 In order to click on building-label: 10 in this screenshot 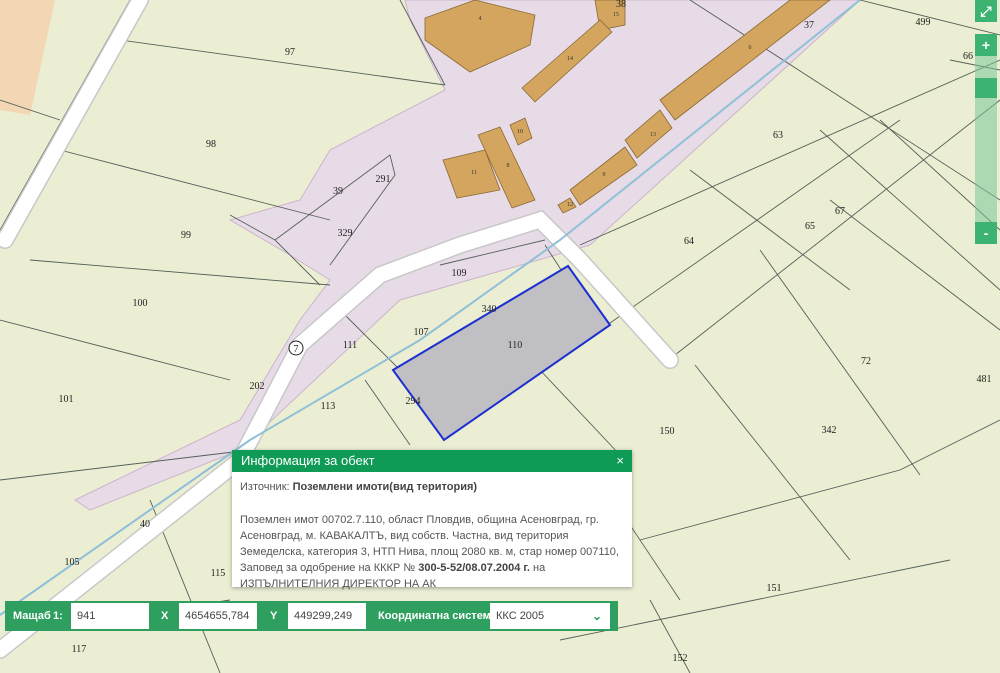, I will do `click(520, 132)`.